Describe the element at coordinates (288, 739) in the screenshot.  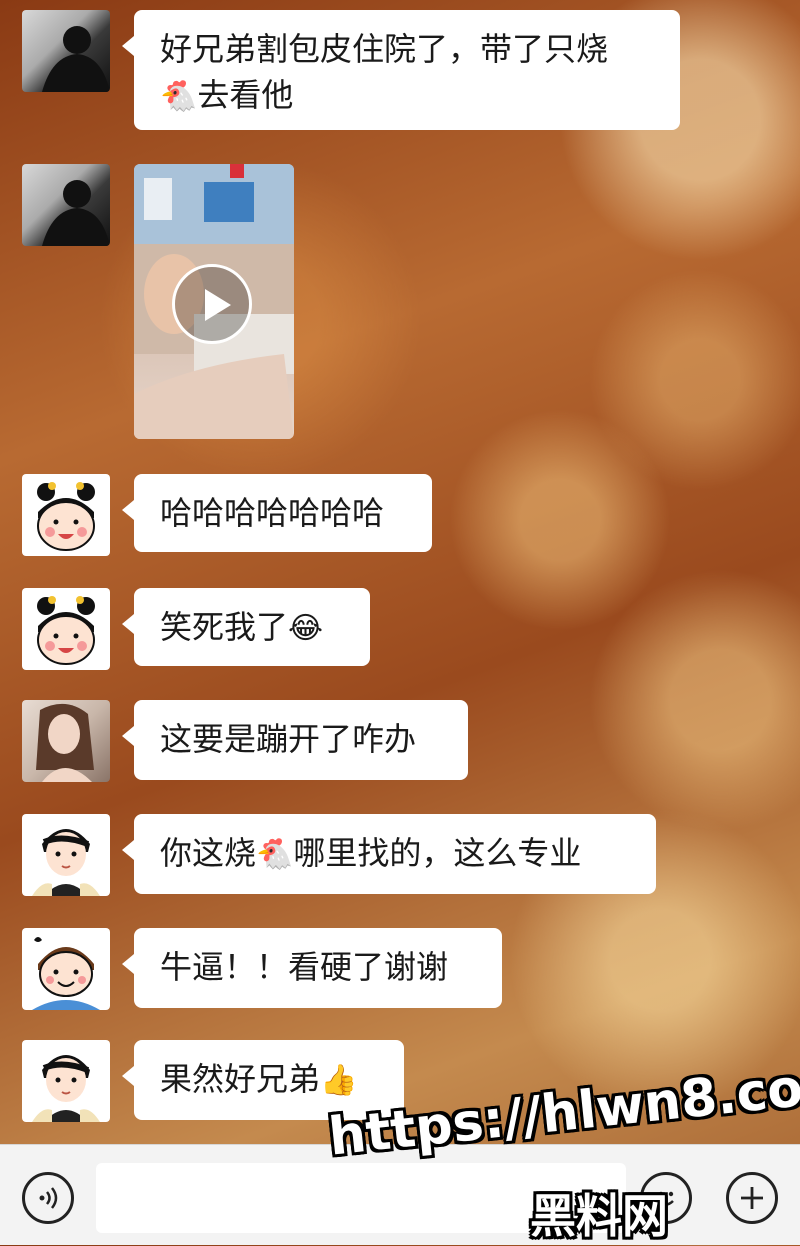
I see `message-text: 这要是蹦开了咋办` at that location.